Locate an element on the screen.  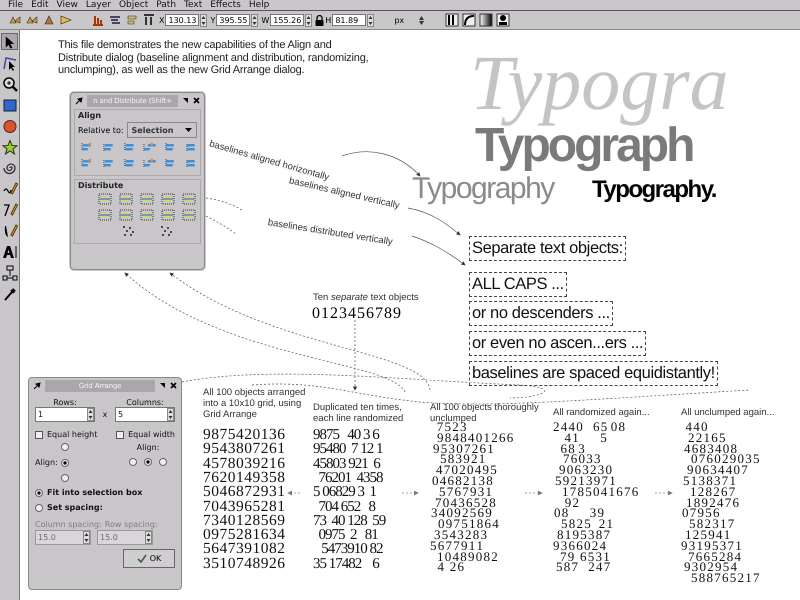
digit-row: 7 0 4 3 6 5 2 8 is located at coordinates (465, 503).